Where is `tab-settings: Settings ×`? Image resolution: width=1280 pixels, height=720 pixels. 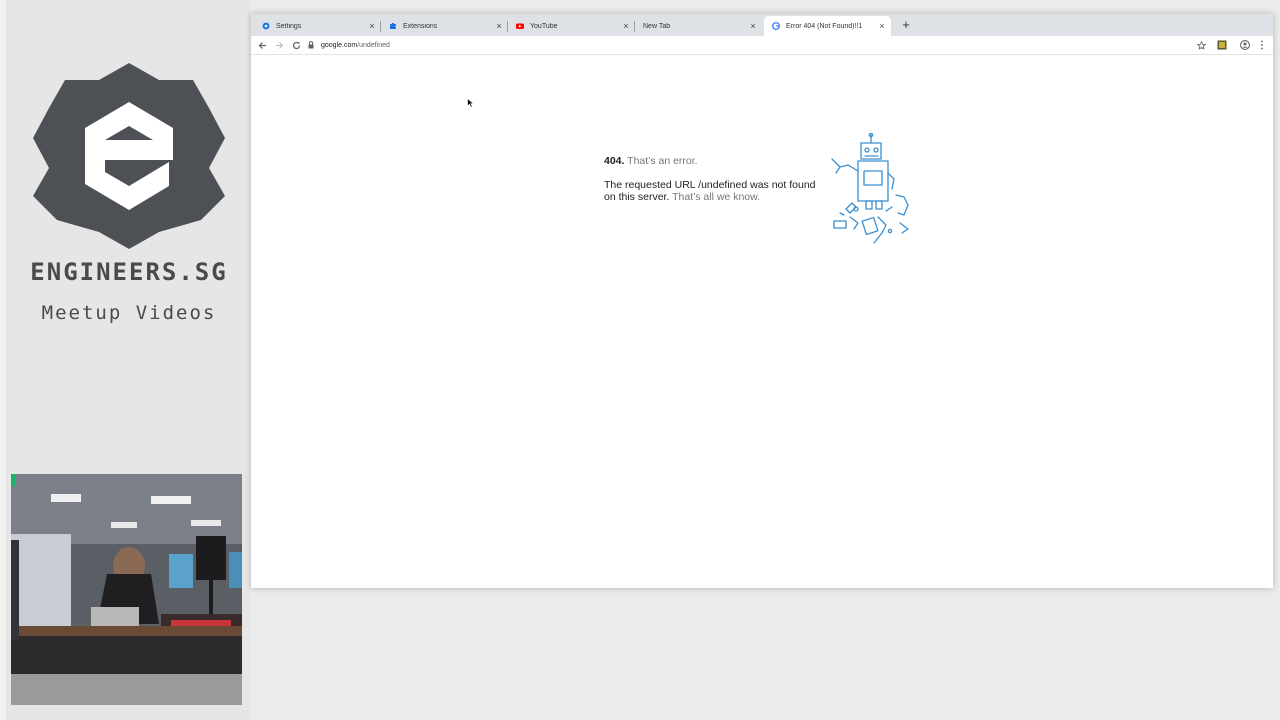 tab-settings: Settings × is located at coordinates (317, 26).